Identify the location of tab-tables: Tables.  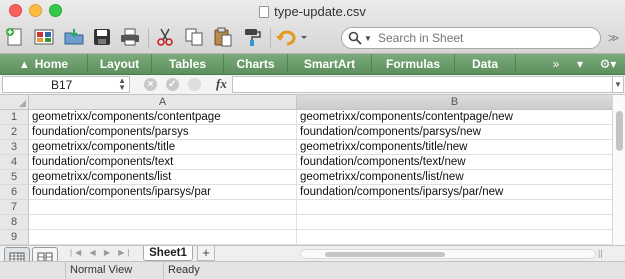
(188, 64).